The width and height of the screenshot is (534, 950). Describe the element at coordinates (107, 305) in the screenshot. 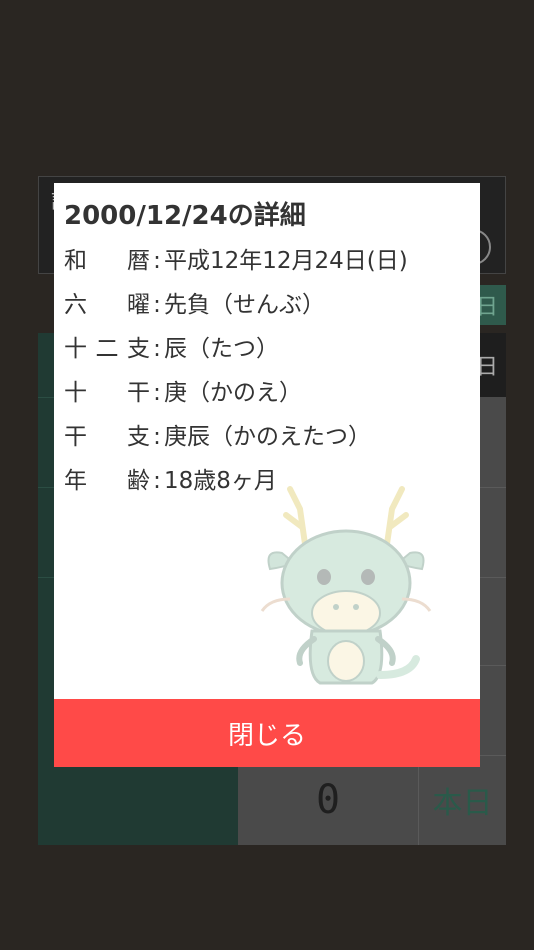

I see `info-label: 六 曜` at that location.